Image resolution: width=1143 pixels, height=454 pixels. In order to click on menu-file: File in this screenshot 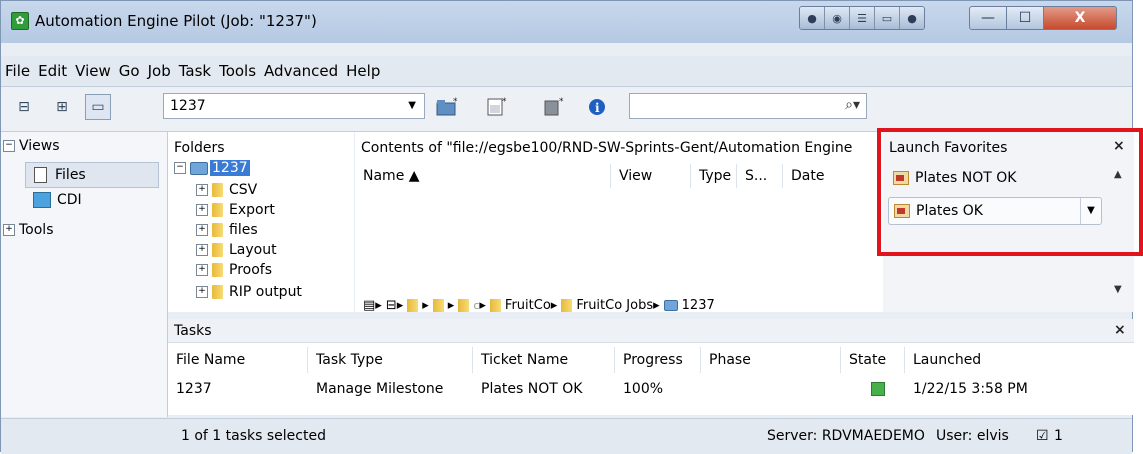, I will do `click(17, 71)`.